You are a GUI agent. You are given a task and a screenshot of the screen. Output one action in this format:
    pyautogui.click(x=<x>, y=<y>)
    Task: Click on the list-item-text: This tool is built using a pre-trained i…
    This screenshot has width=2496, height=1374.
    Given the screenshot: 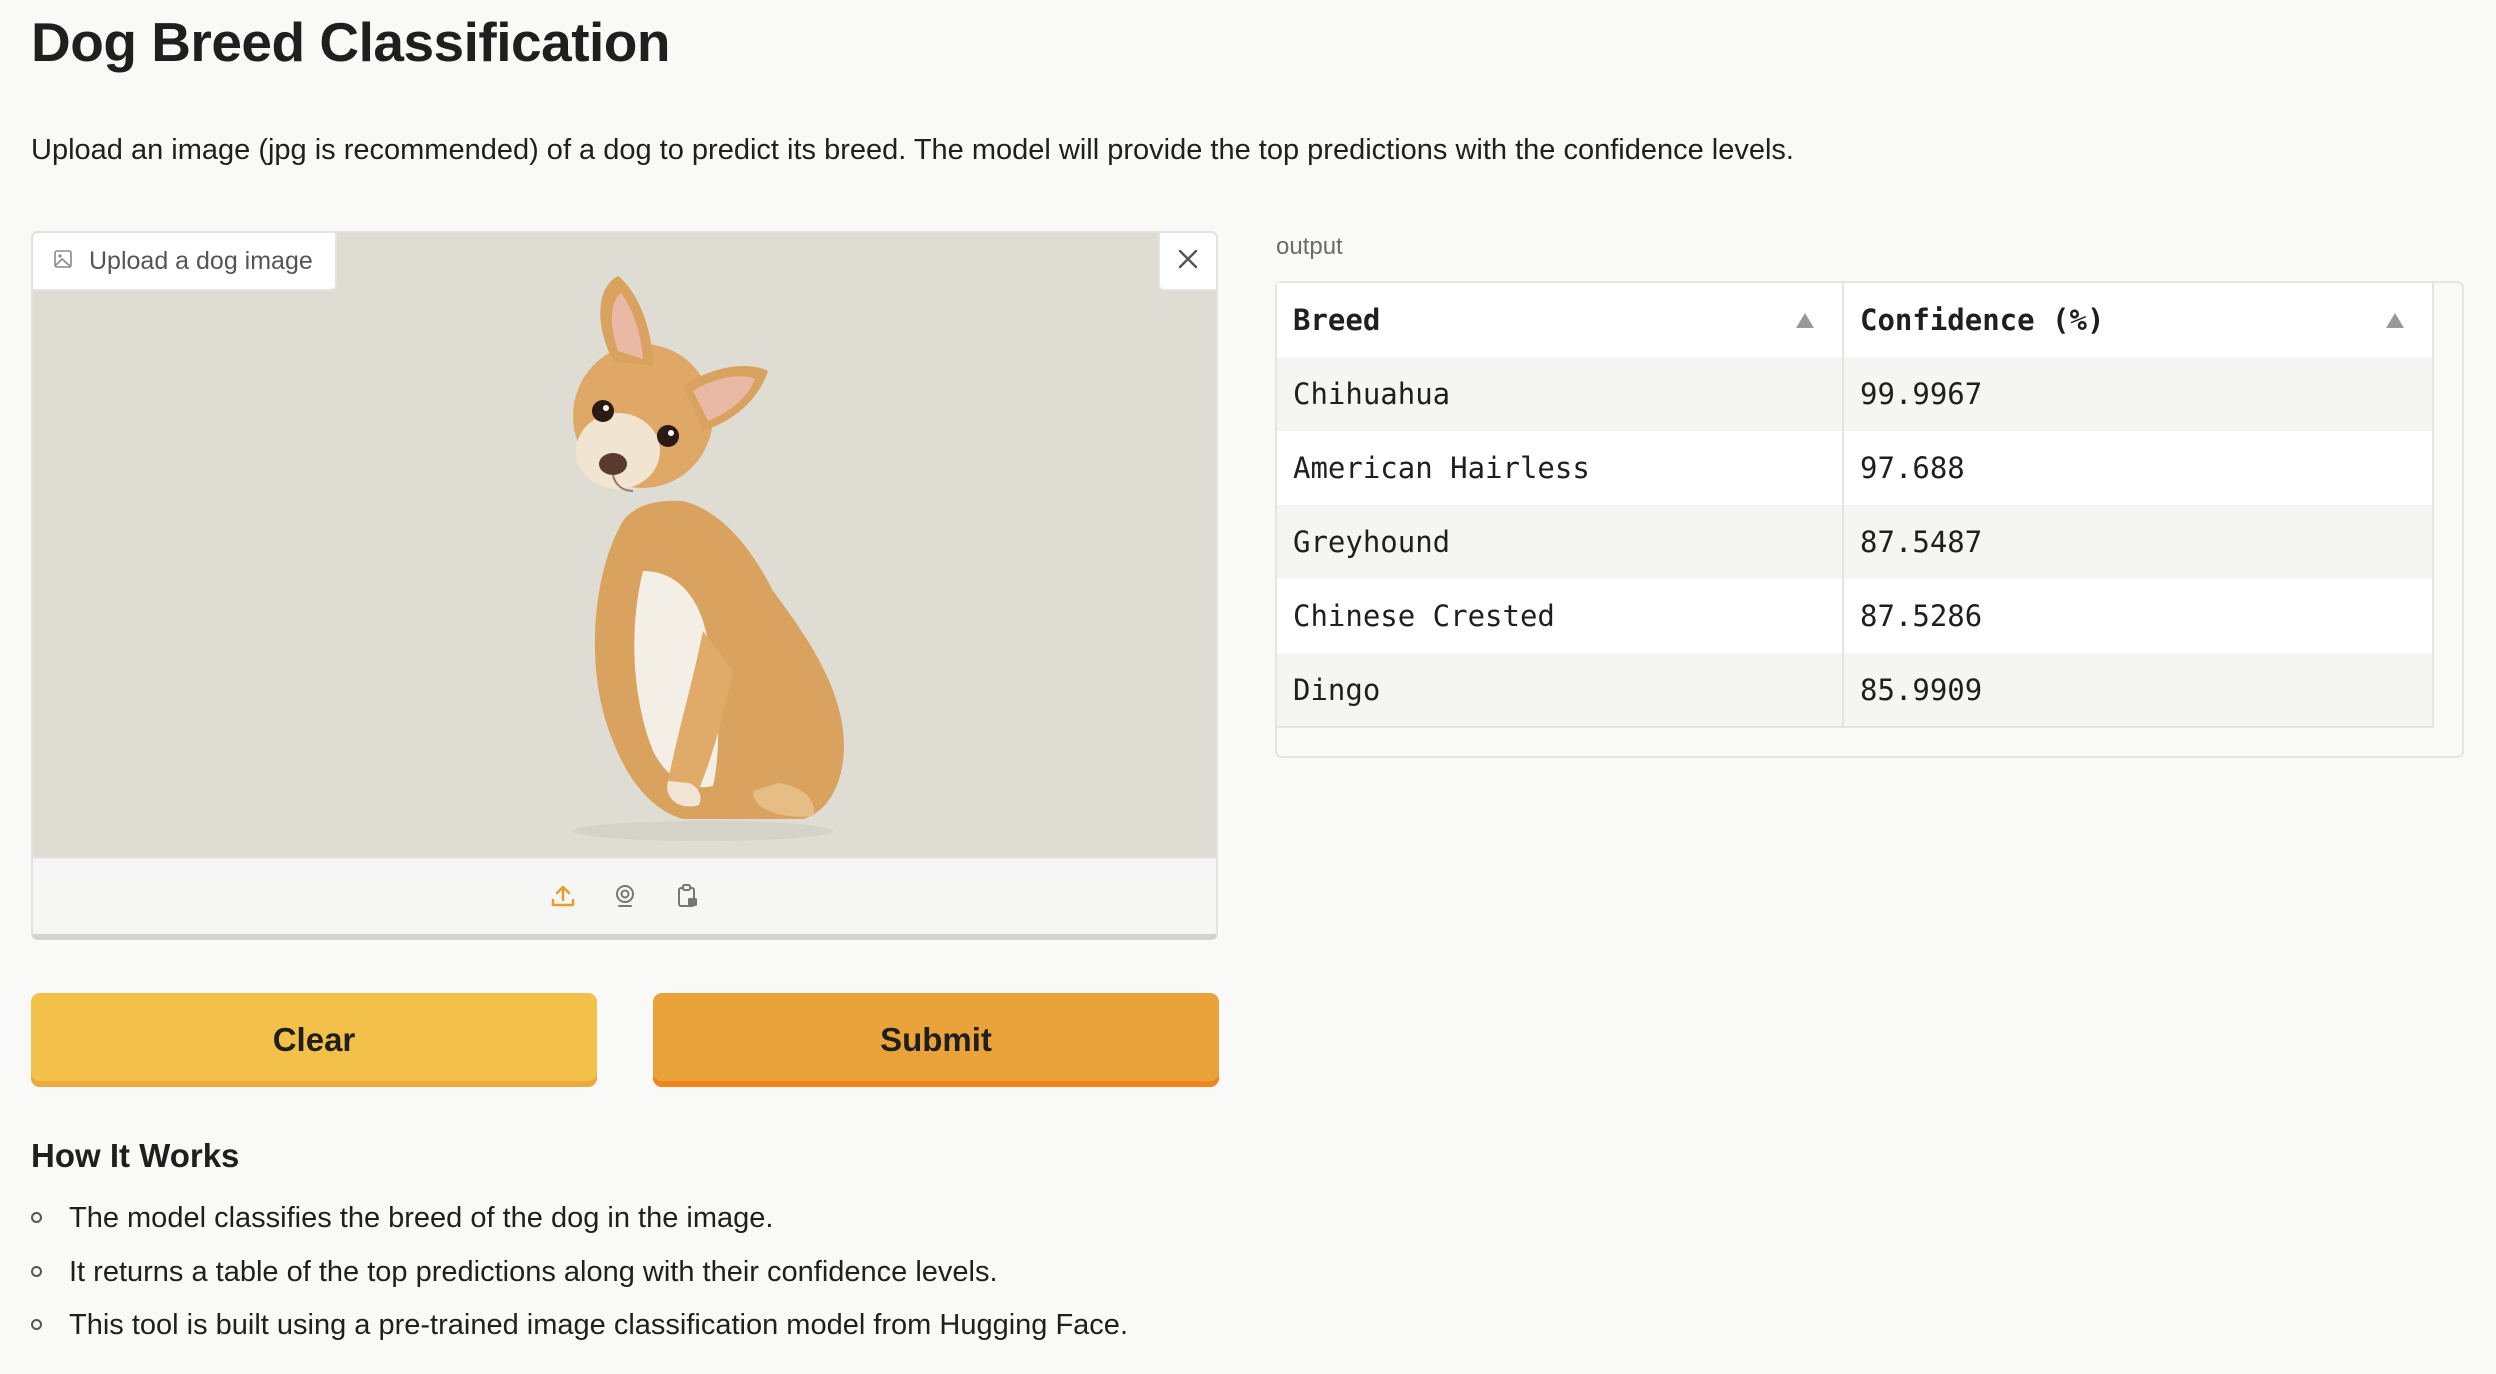 What is the action you would take?
    pyautogui.click(x=598, y=1325)
    